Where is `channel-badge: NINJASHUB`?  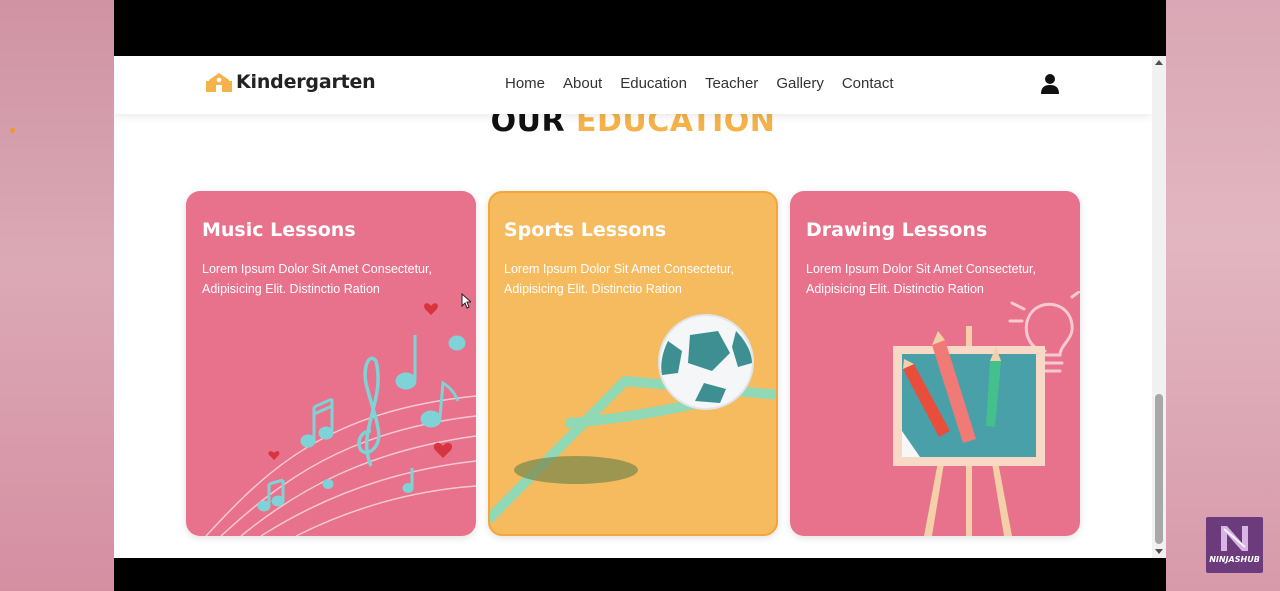 channel-badge: NINJASHUB is located at coordinates (1234, 545).